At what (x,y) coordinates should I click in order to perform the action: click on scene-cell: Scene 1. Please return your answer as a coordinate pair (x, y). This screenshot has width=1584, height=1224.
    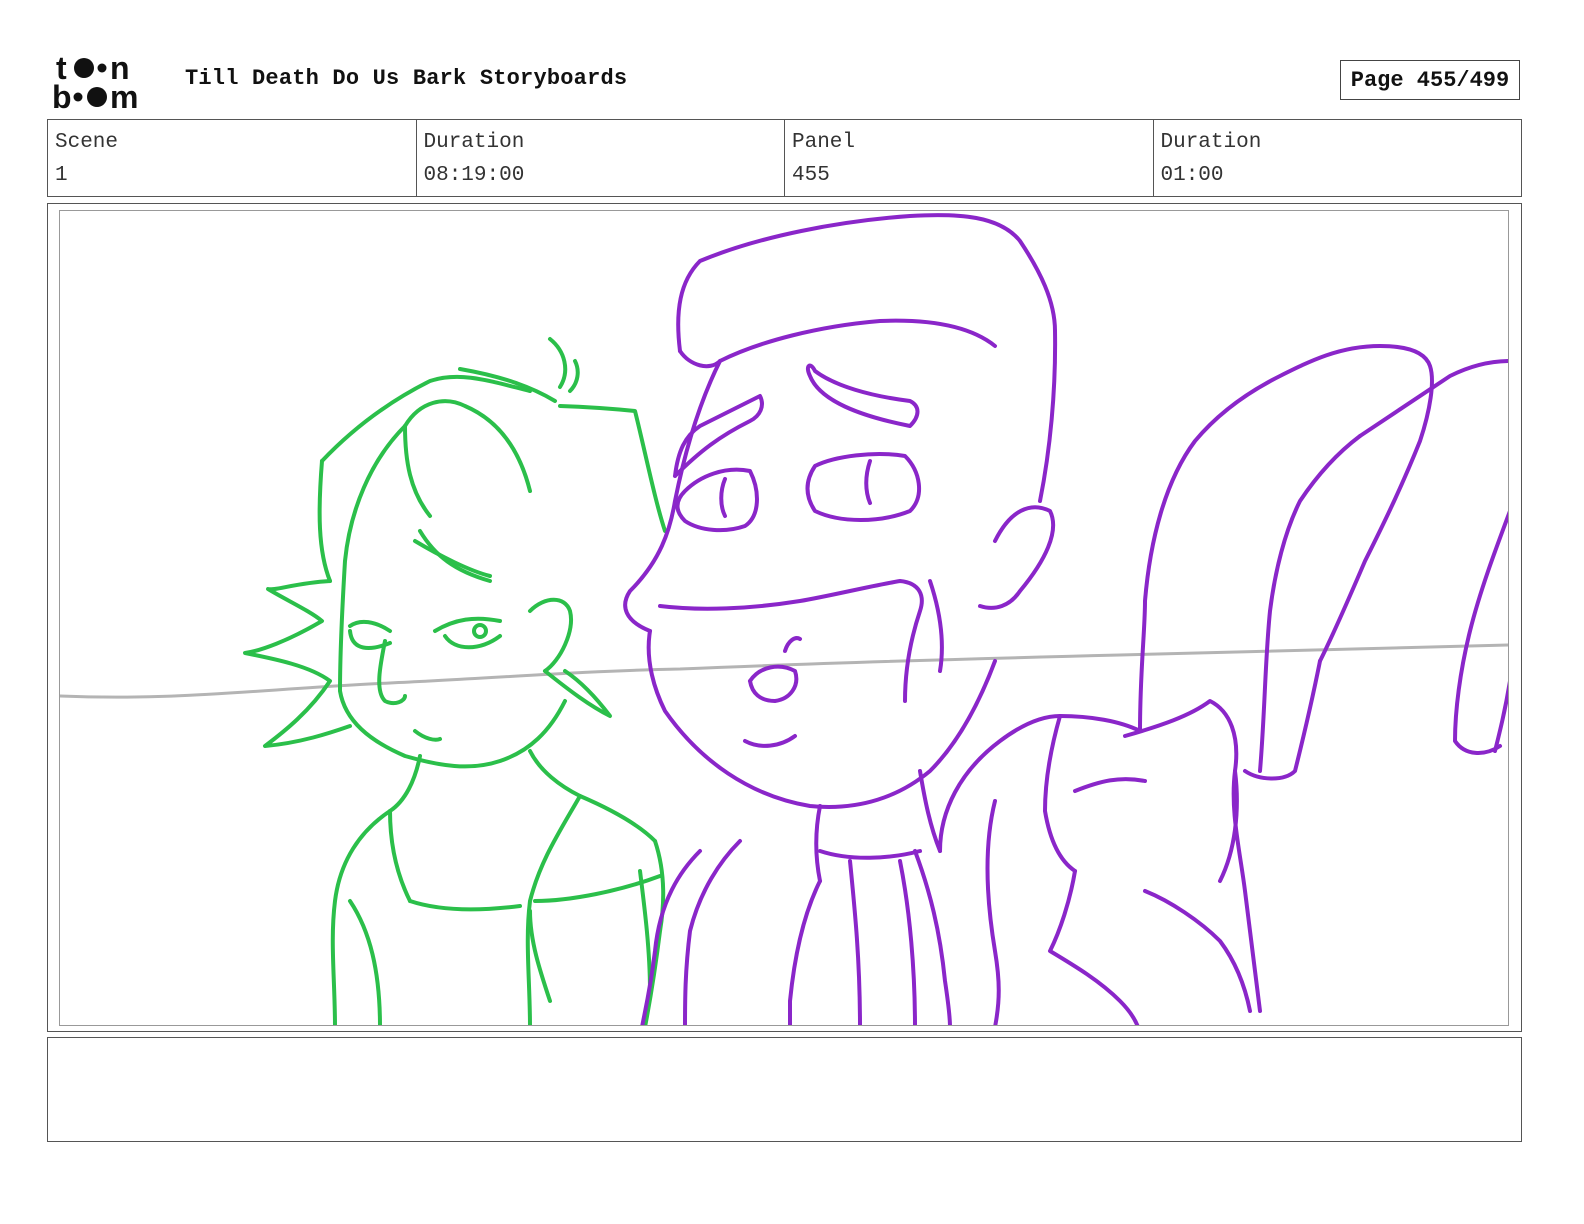
    Looking at the image, I should click on (232, 158).